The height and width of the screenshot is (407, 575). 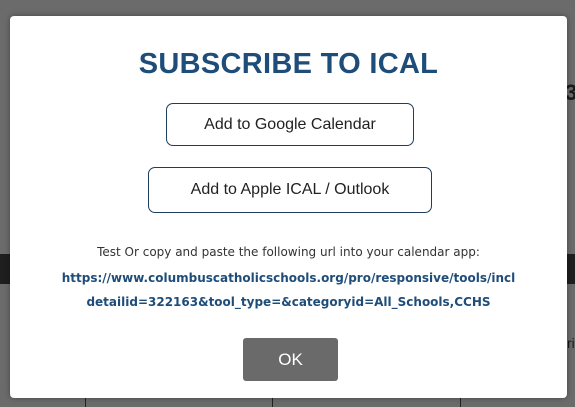 What do you see at coordinates (290, 124) in the screenshot?
I see `add-to-google-calendar-button: Add to Google Calendar` at bounding box center [290, 124].